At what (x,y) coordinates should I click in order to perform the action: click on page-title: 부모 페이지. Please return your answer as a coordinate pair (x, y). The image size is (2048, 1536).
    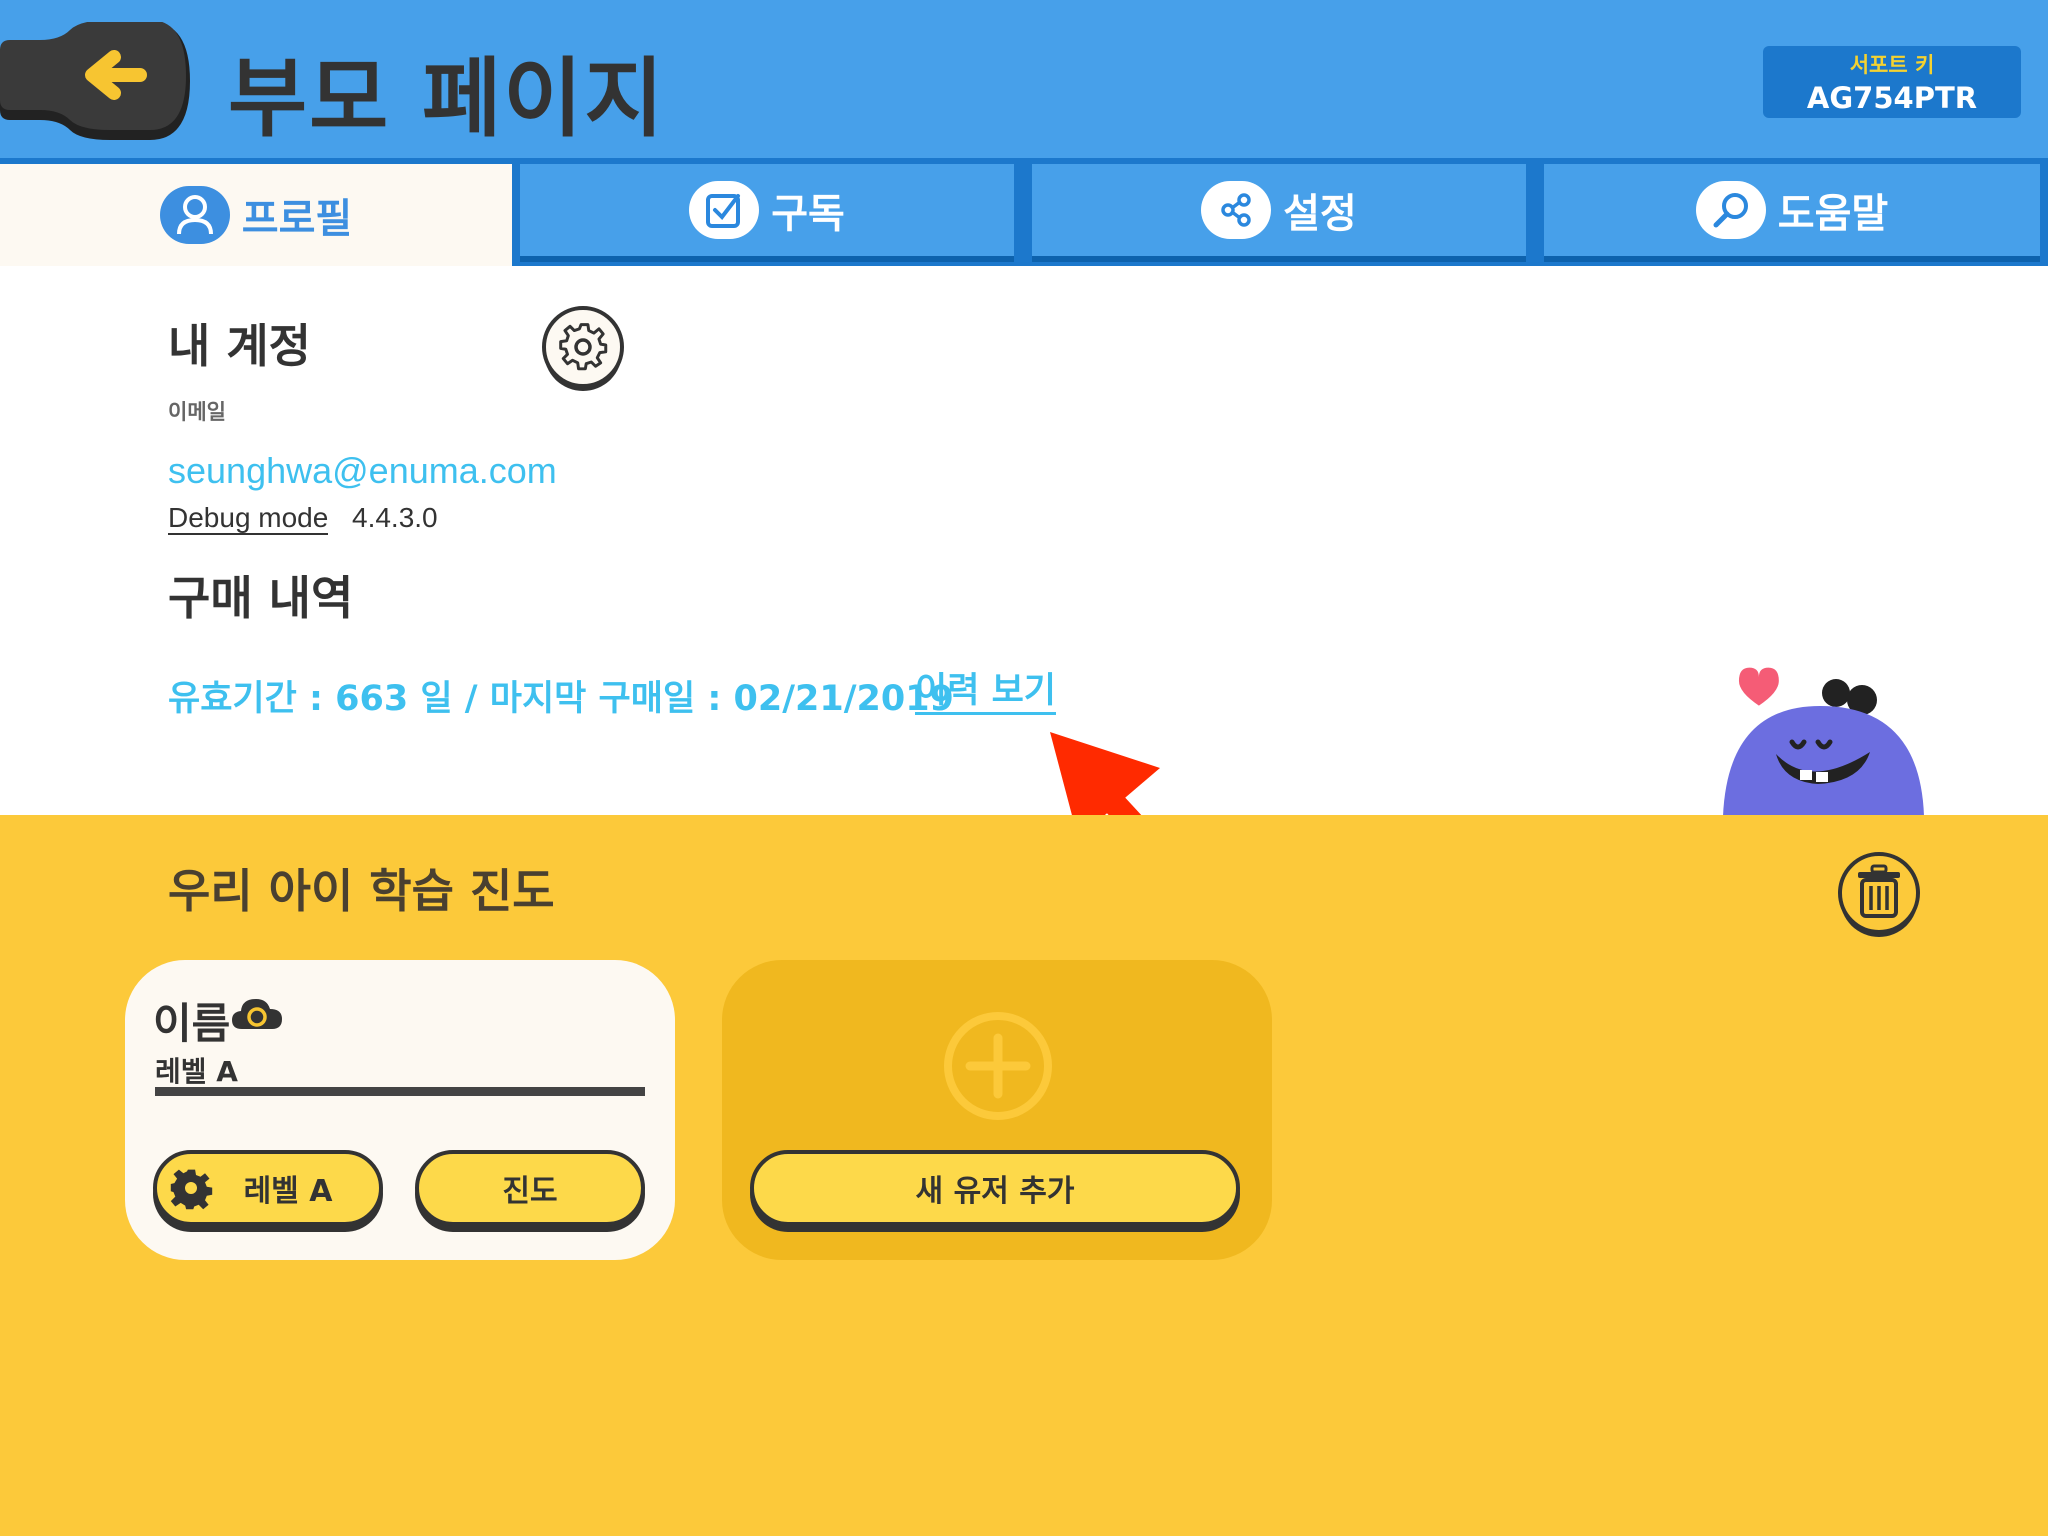
    Looking at the image, I should click on (447, 99).